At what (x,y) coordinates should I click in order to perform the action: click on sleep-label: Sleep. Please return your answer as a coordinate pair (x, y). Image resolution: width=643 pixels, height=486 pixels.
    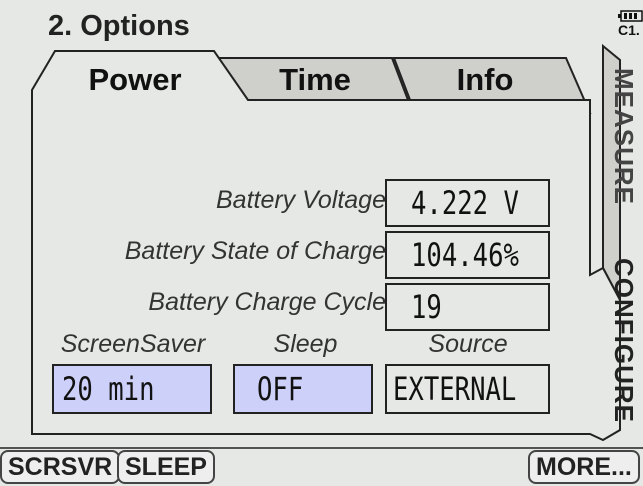
    Looking at the image, I should click on (305, 344).